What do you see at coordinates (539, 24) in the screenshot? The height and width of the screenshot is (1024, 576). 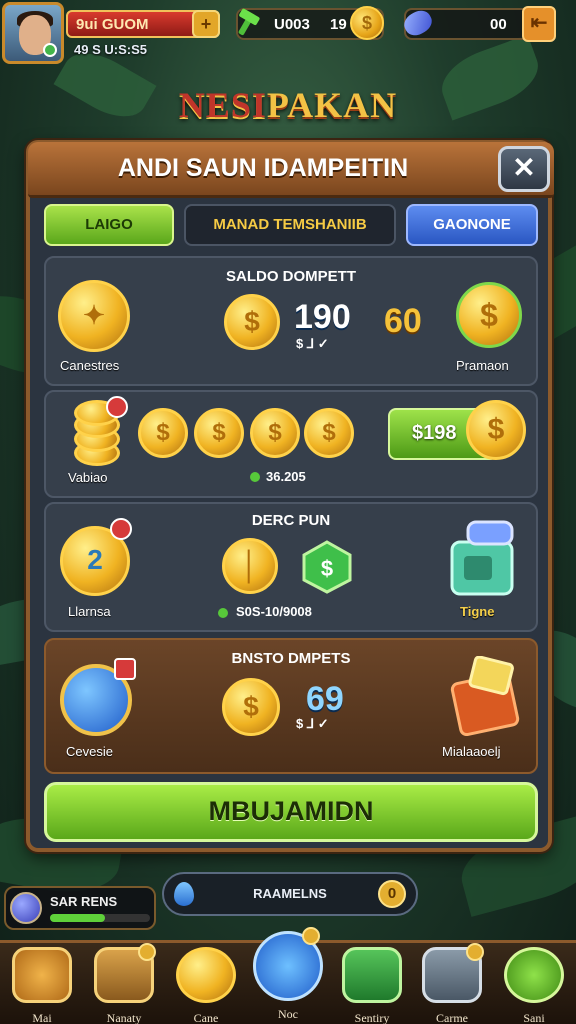 I see `exit-icon: ⇤` at bounding box center [539, 24].